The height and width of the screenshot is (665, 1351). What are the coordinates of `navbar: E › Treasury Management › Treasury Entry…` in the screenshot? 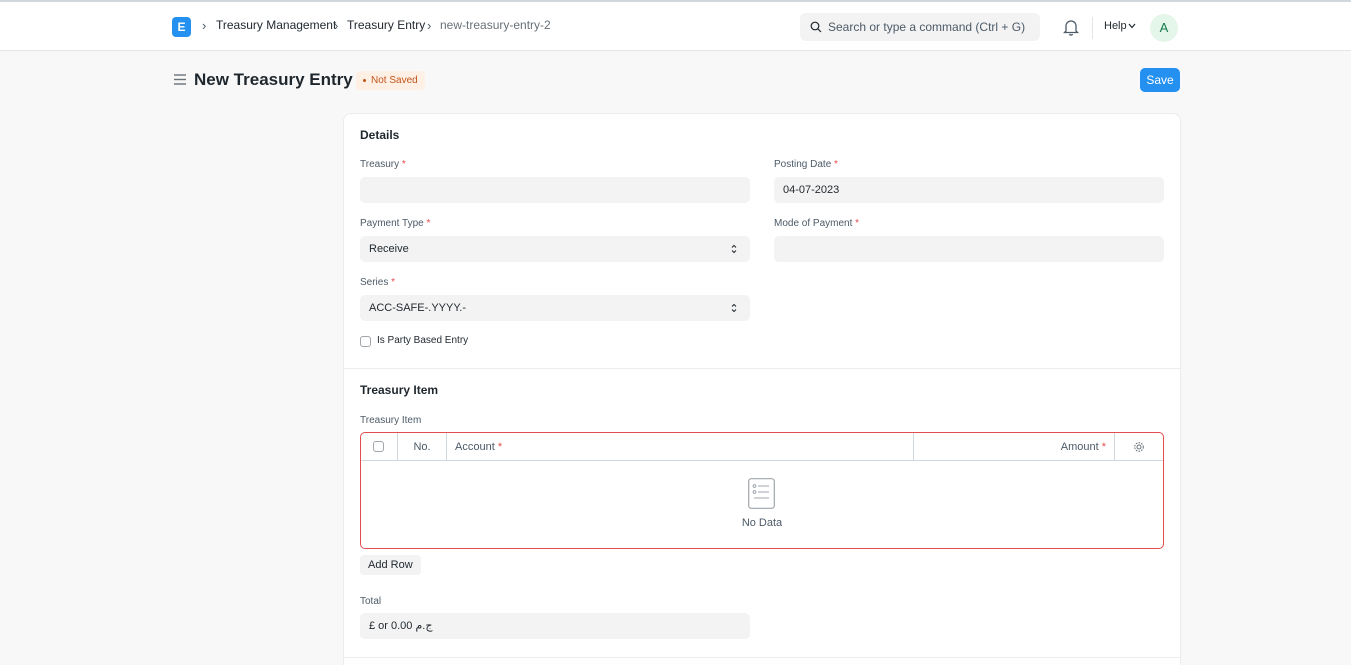 It's located at (675, 25).